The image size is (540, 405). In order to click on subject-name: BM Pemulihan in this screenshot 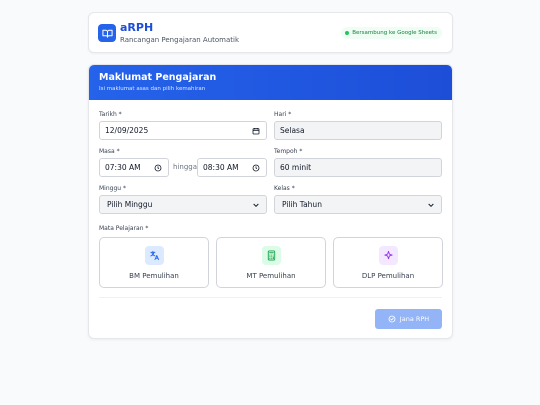, I will do `click(154, 276)`.